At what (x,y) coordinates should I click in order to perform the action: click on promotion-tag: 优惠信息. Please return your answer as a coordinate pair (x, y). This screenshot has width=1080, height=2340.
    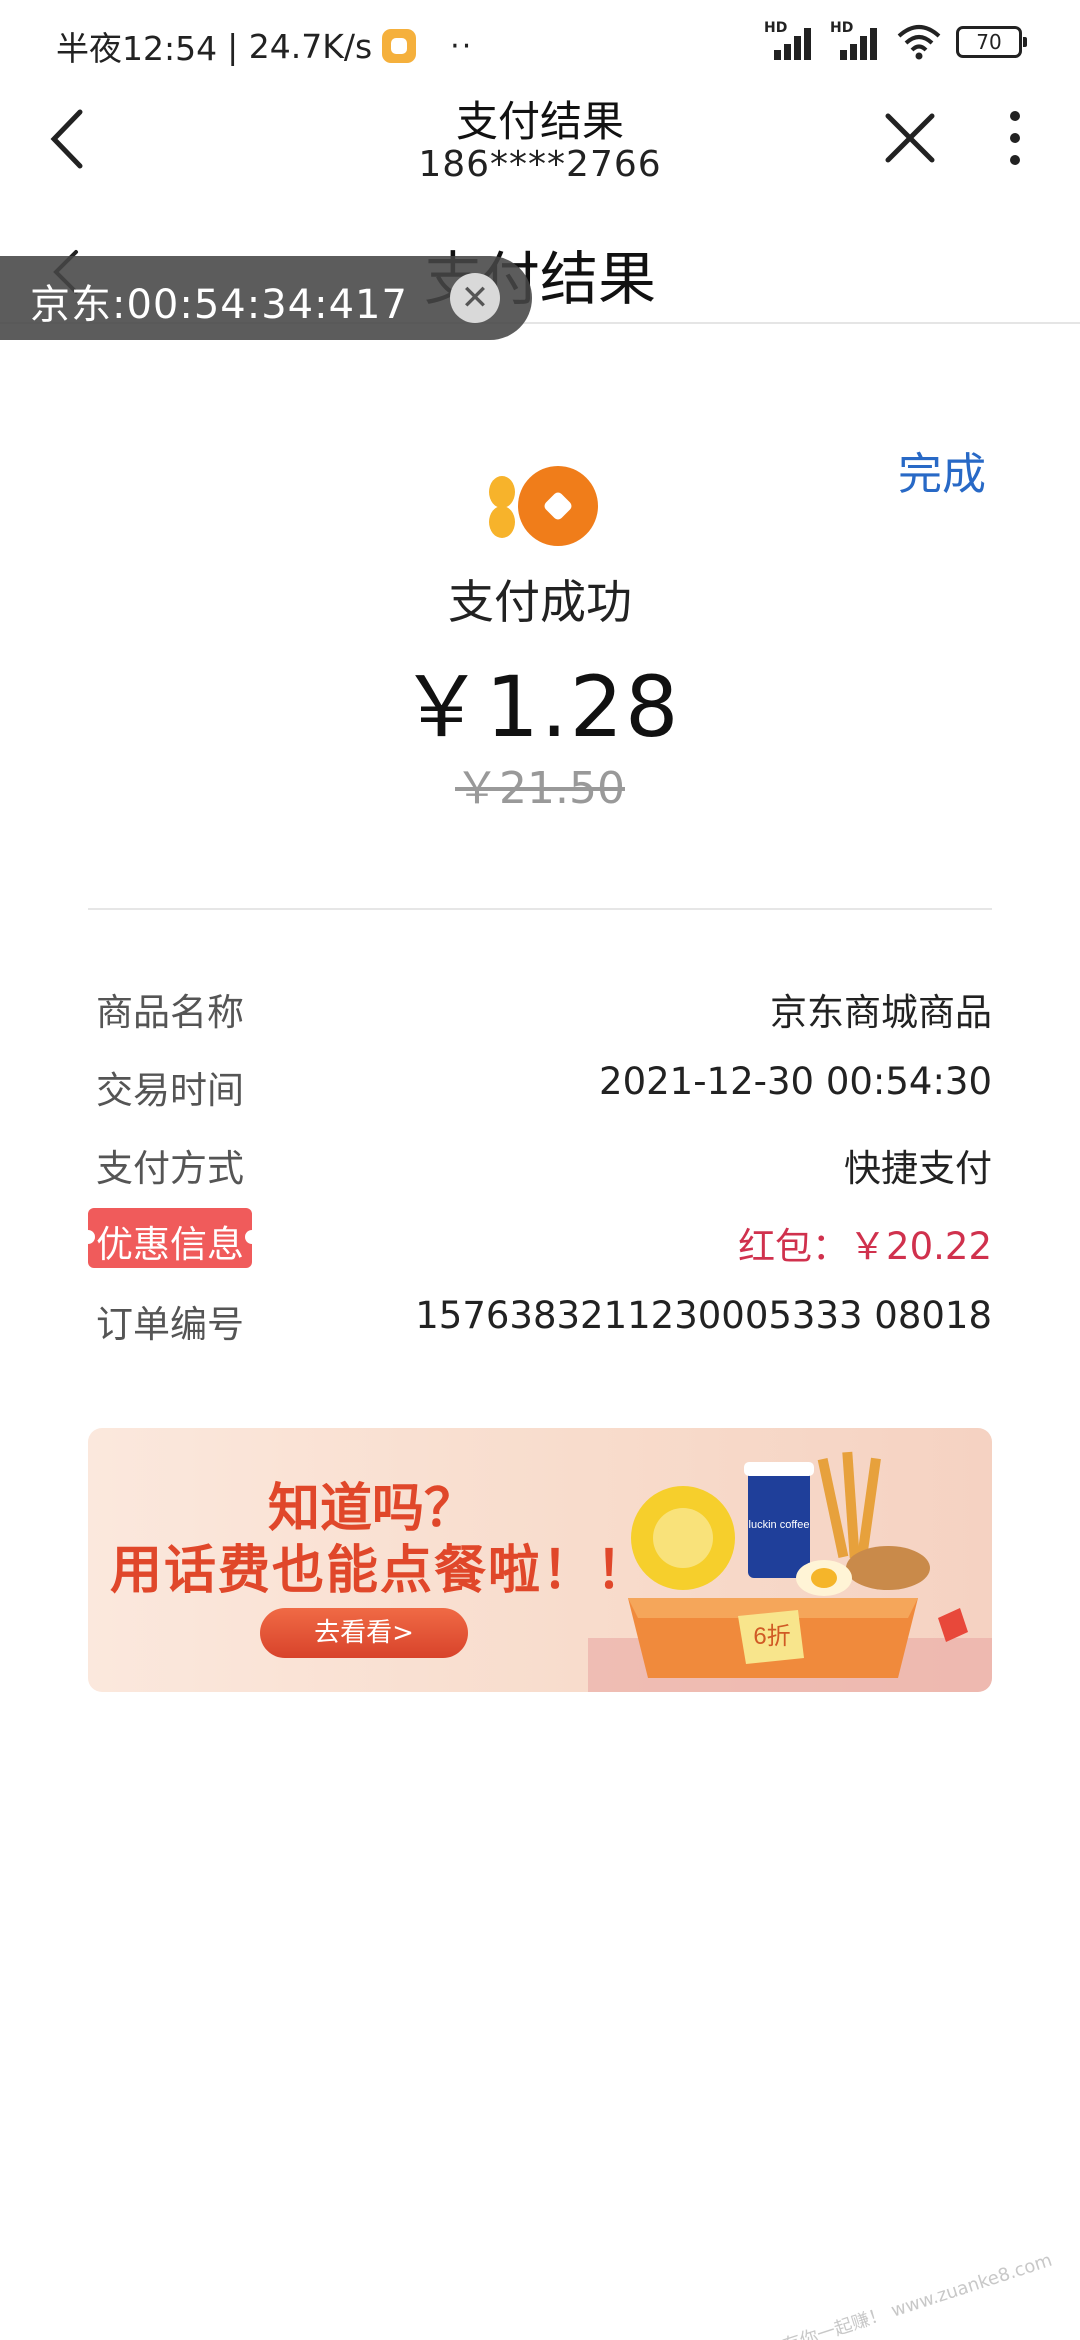
    Looking at the image, I should click on (170, 1238).